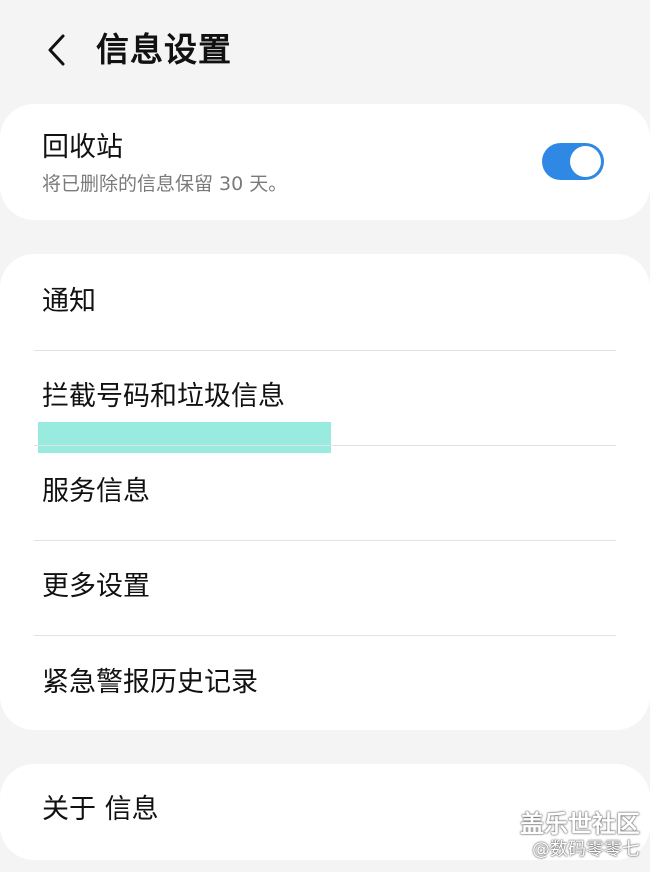  What do you see at coordinates (100, 809) in the screenshot?
I see `about-label: 关于 信息` at bounding box center [100, 809].